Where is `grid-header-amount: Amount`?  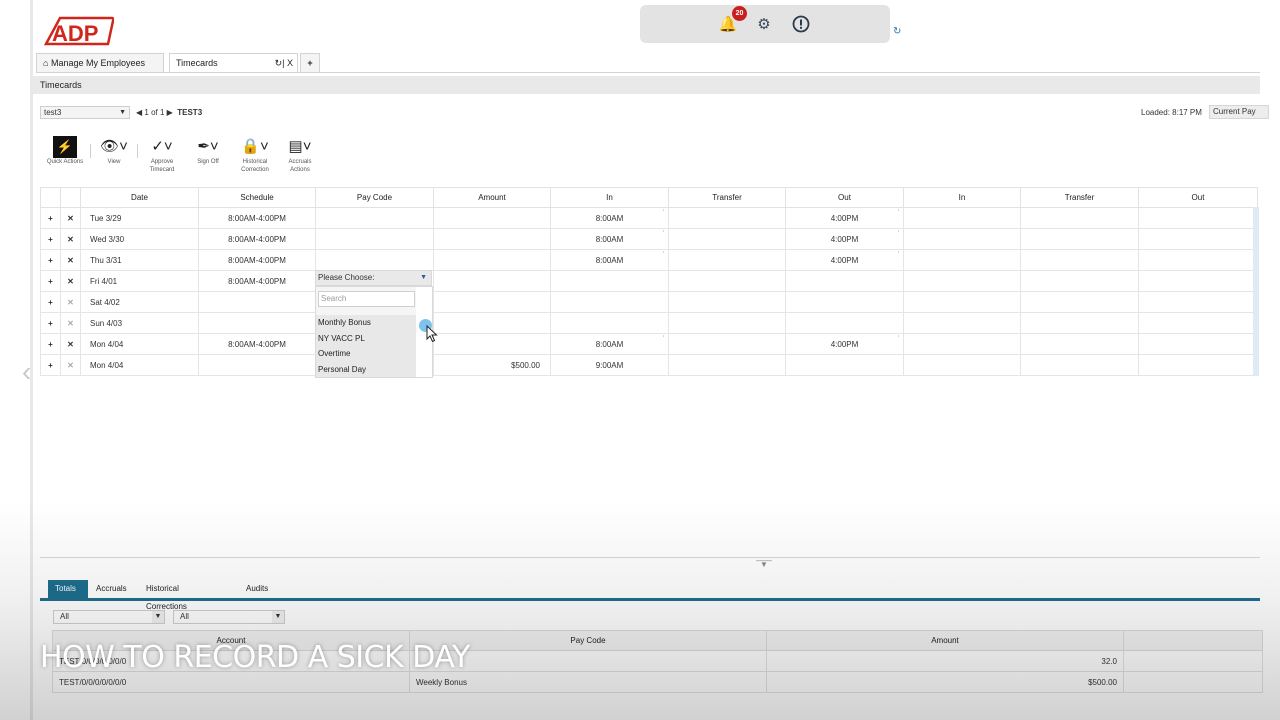
grid-header-amount: Amount is located at coordinates (492, 197).